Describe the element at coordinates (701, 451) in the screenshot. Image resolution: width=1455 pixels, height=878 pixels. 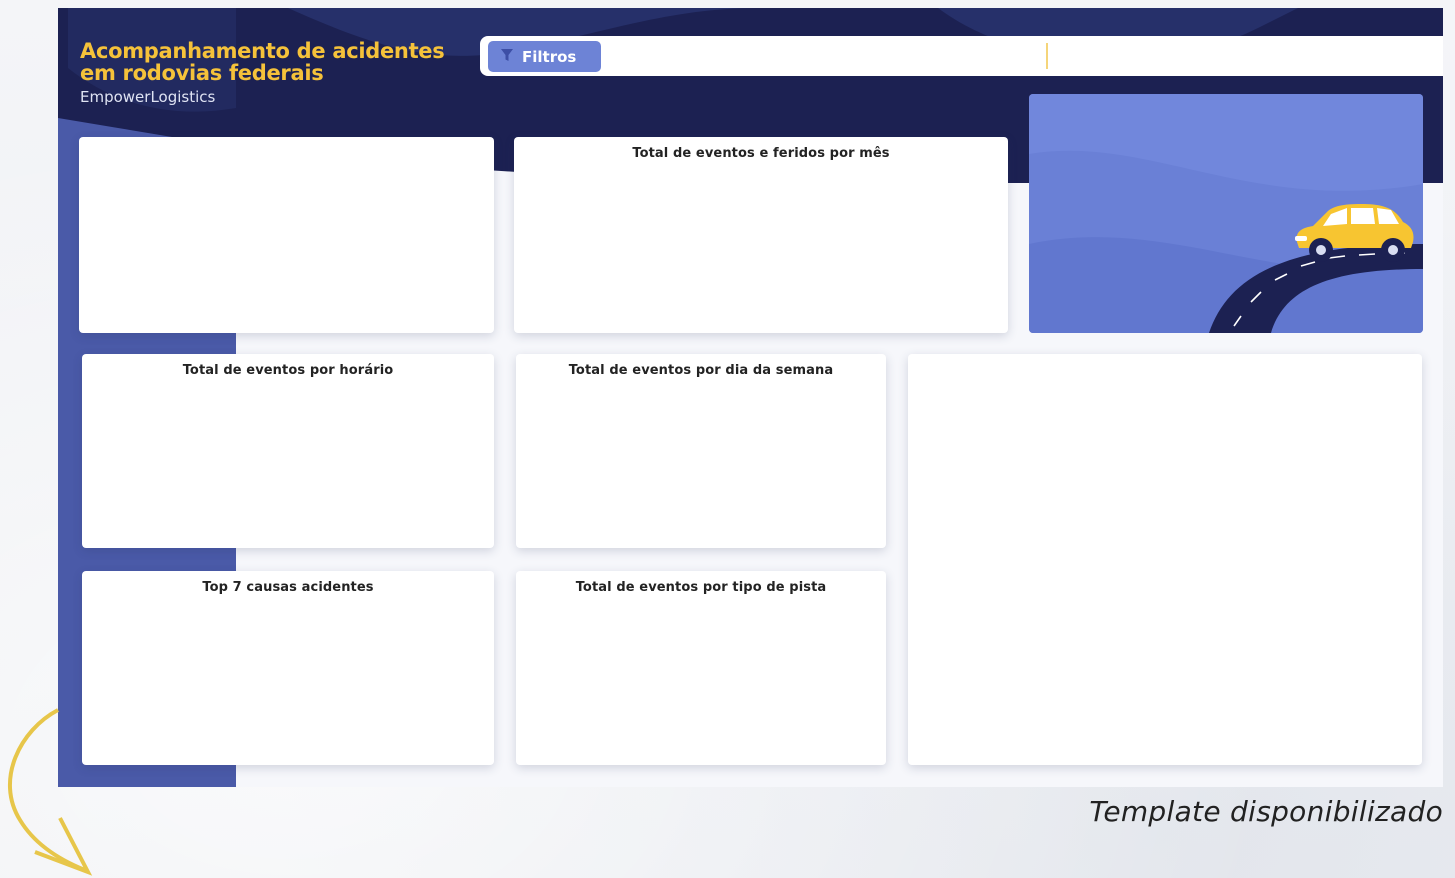
I see `card-weekday-events: Total de eventos por dia da semana` at that location.